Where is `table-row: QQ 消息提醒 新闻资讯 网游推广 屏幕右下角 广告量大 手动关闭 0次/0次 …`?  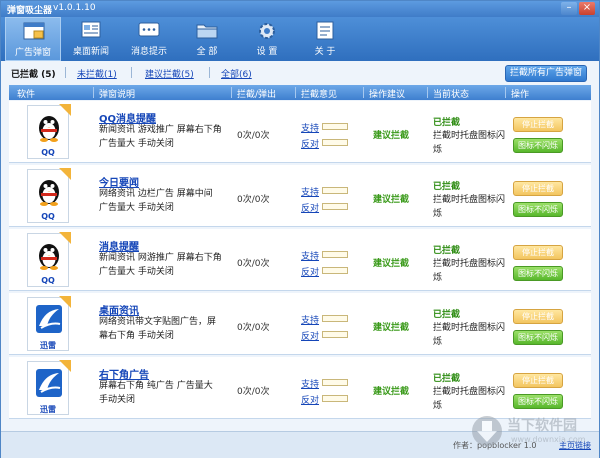
table-row: QQ 消息提醒 新闻资讯 网游推广 屏幕右下角 广告量大 手动关闭 0次/0次 … is located at coordinates (300, 260).